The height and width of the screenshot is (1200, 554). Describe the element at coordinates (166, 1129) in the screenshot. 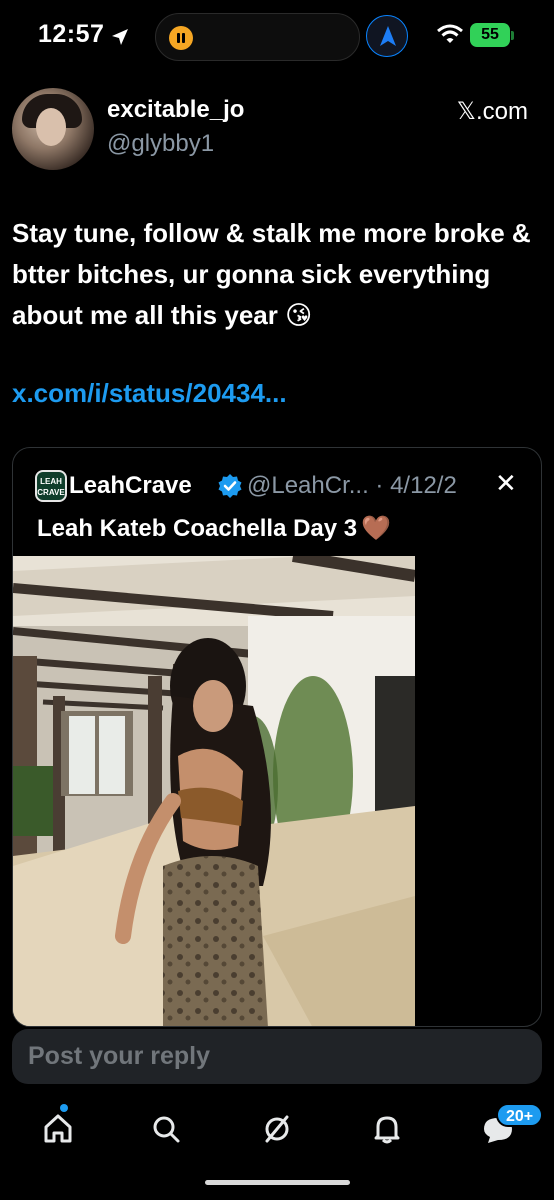

I see `search-icon` at that location.